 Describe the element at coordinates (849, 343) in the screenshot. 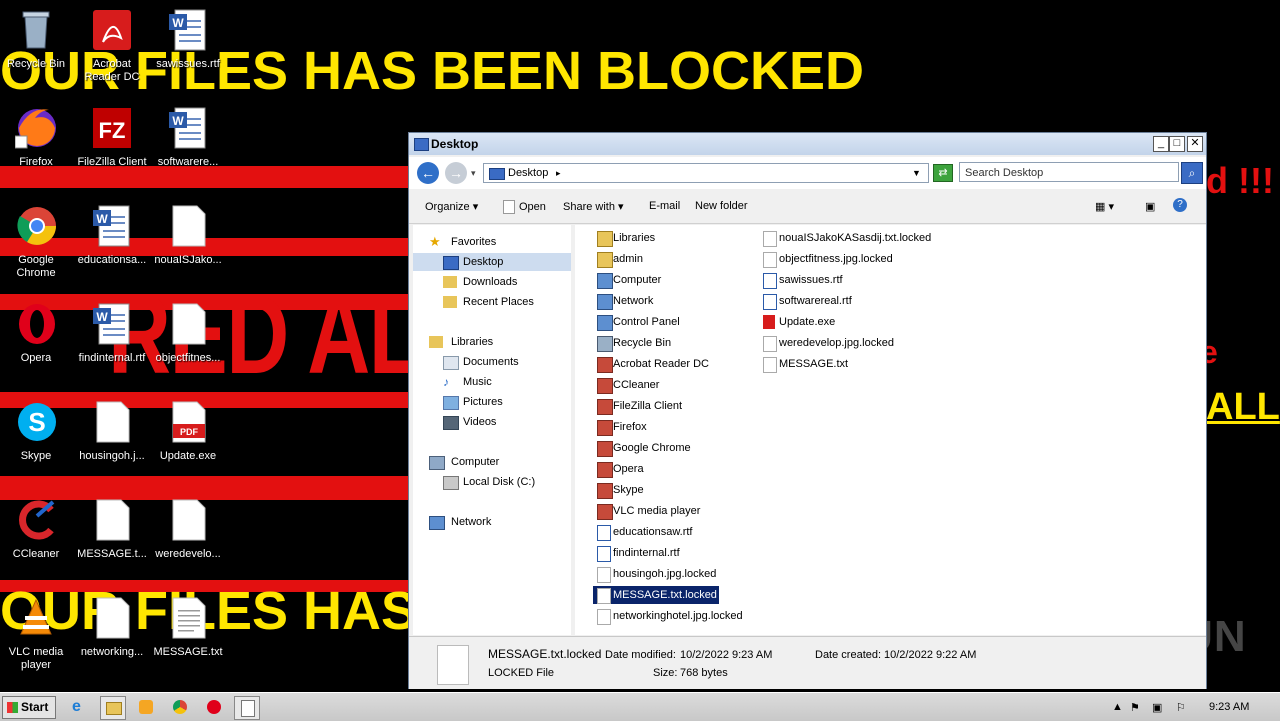

I see `file-item-weredevelop-jpg-locked: weredevelop.jpg.locked` at that location.